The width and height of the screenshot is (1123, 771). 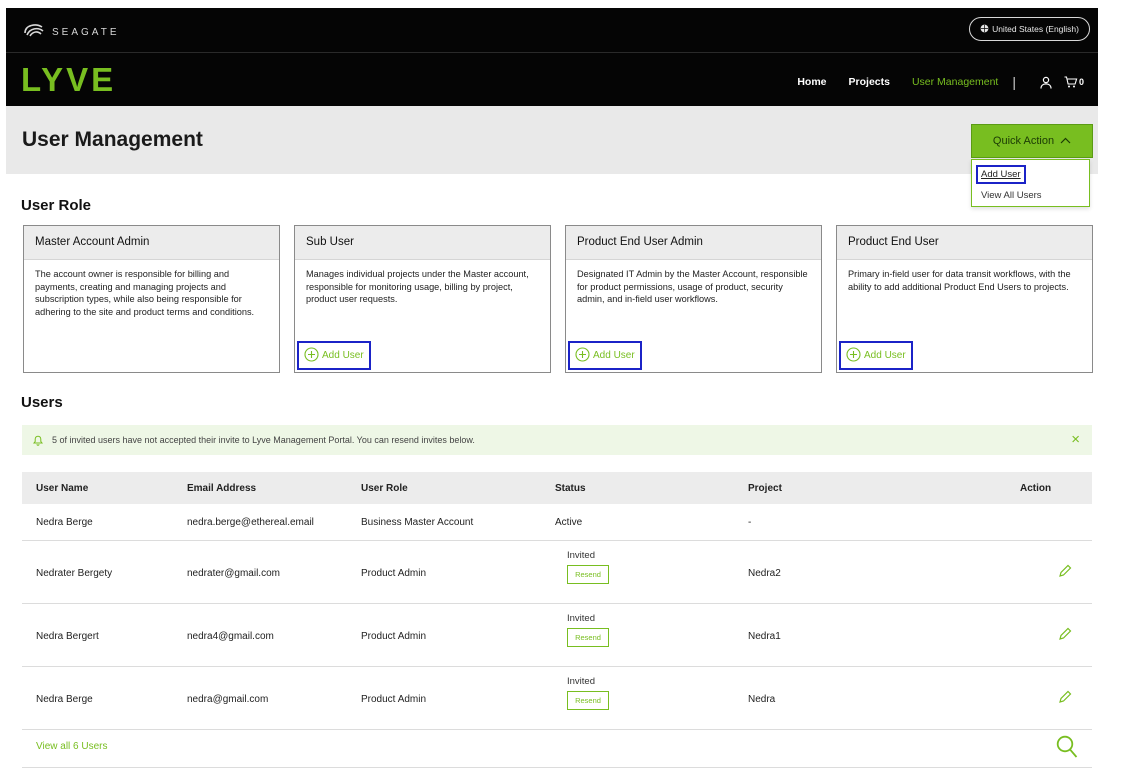 I want to click on title-band: User Management Quick Action, so click(x=552, y=140).